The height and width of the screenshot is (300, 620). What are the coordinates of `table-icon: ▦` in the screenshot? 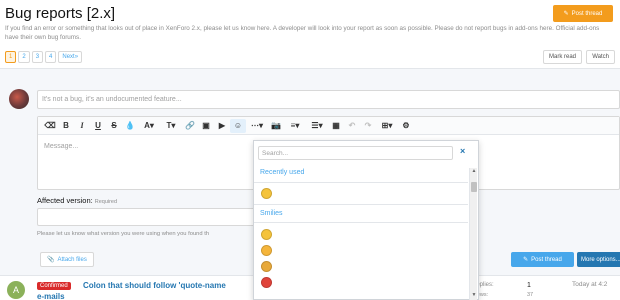 It's located at (336, 126).